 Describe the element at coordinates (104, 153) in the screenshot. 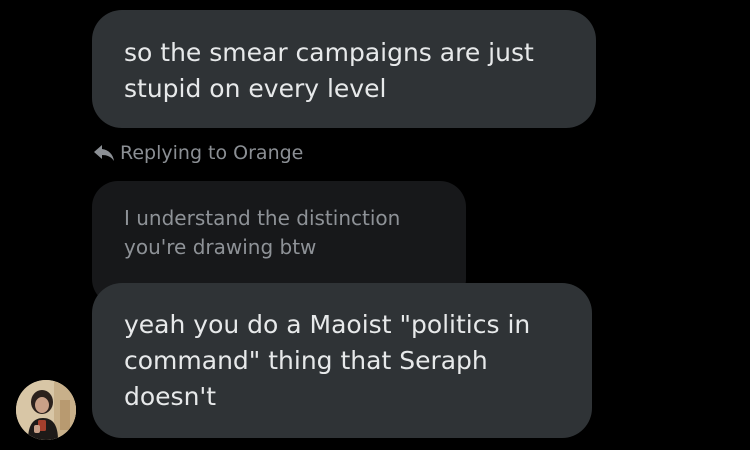

I see `reply-arrow-icon` at that location.